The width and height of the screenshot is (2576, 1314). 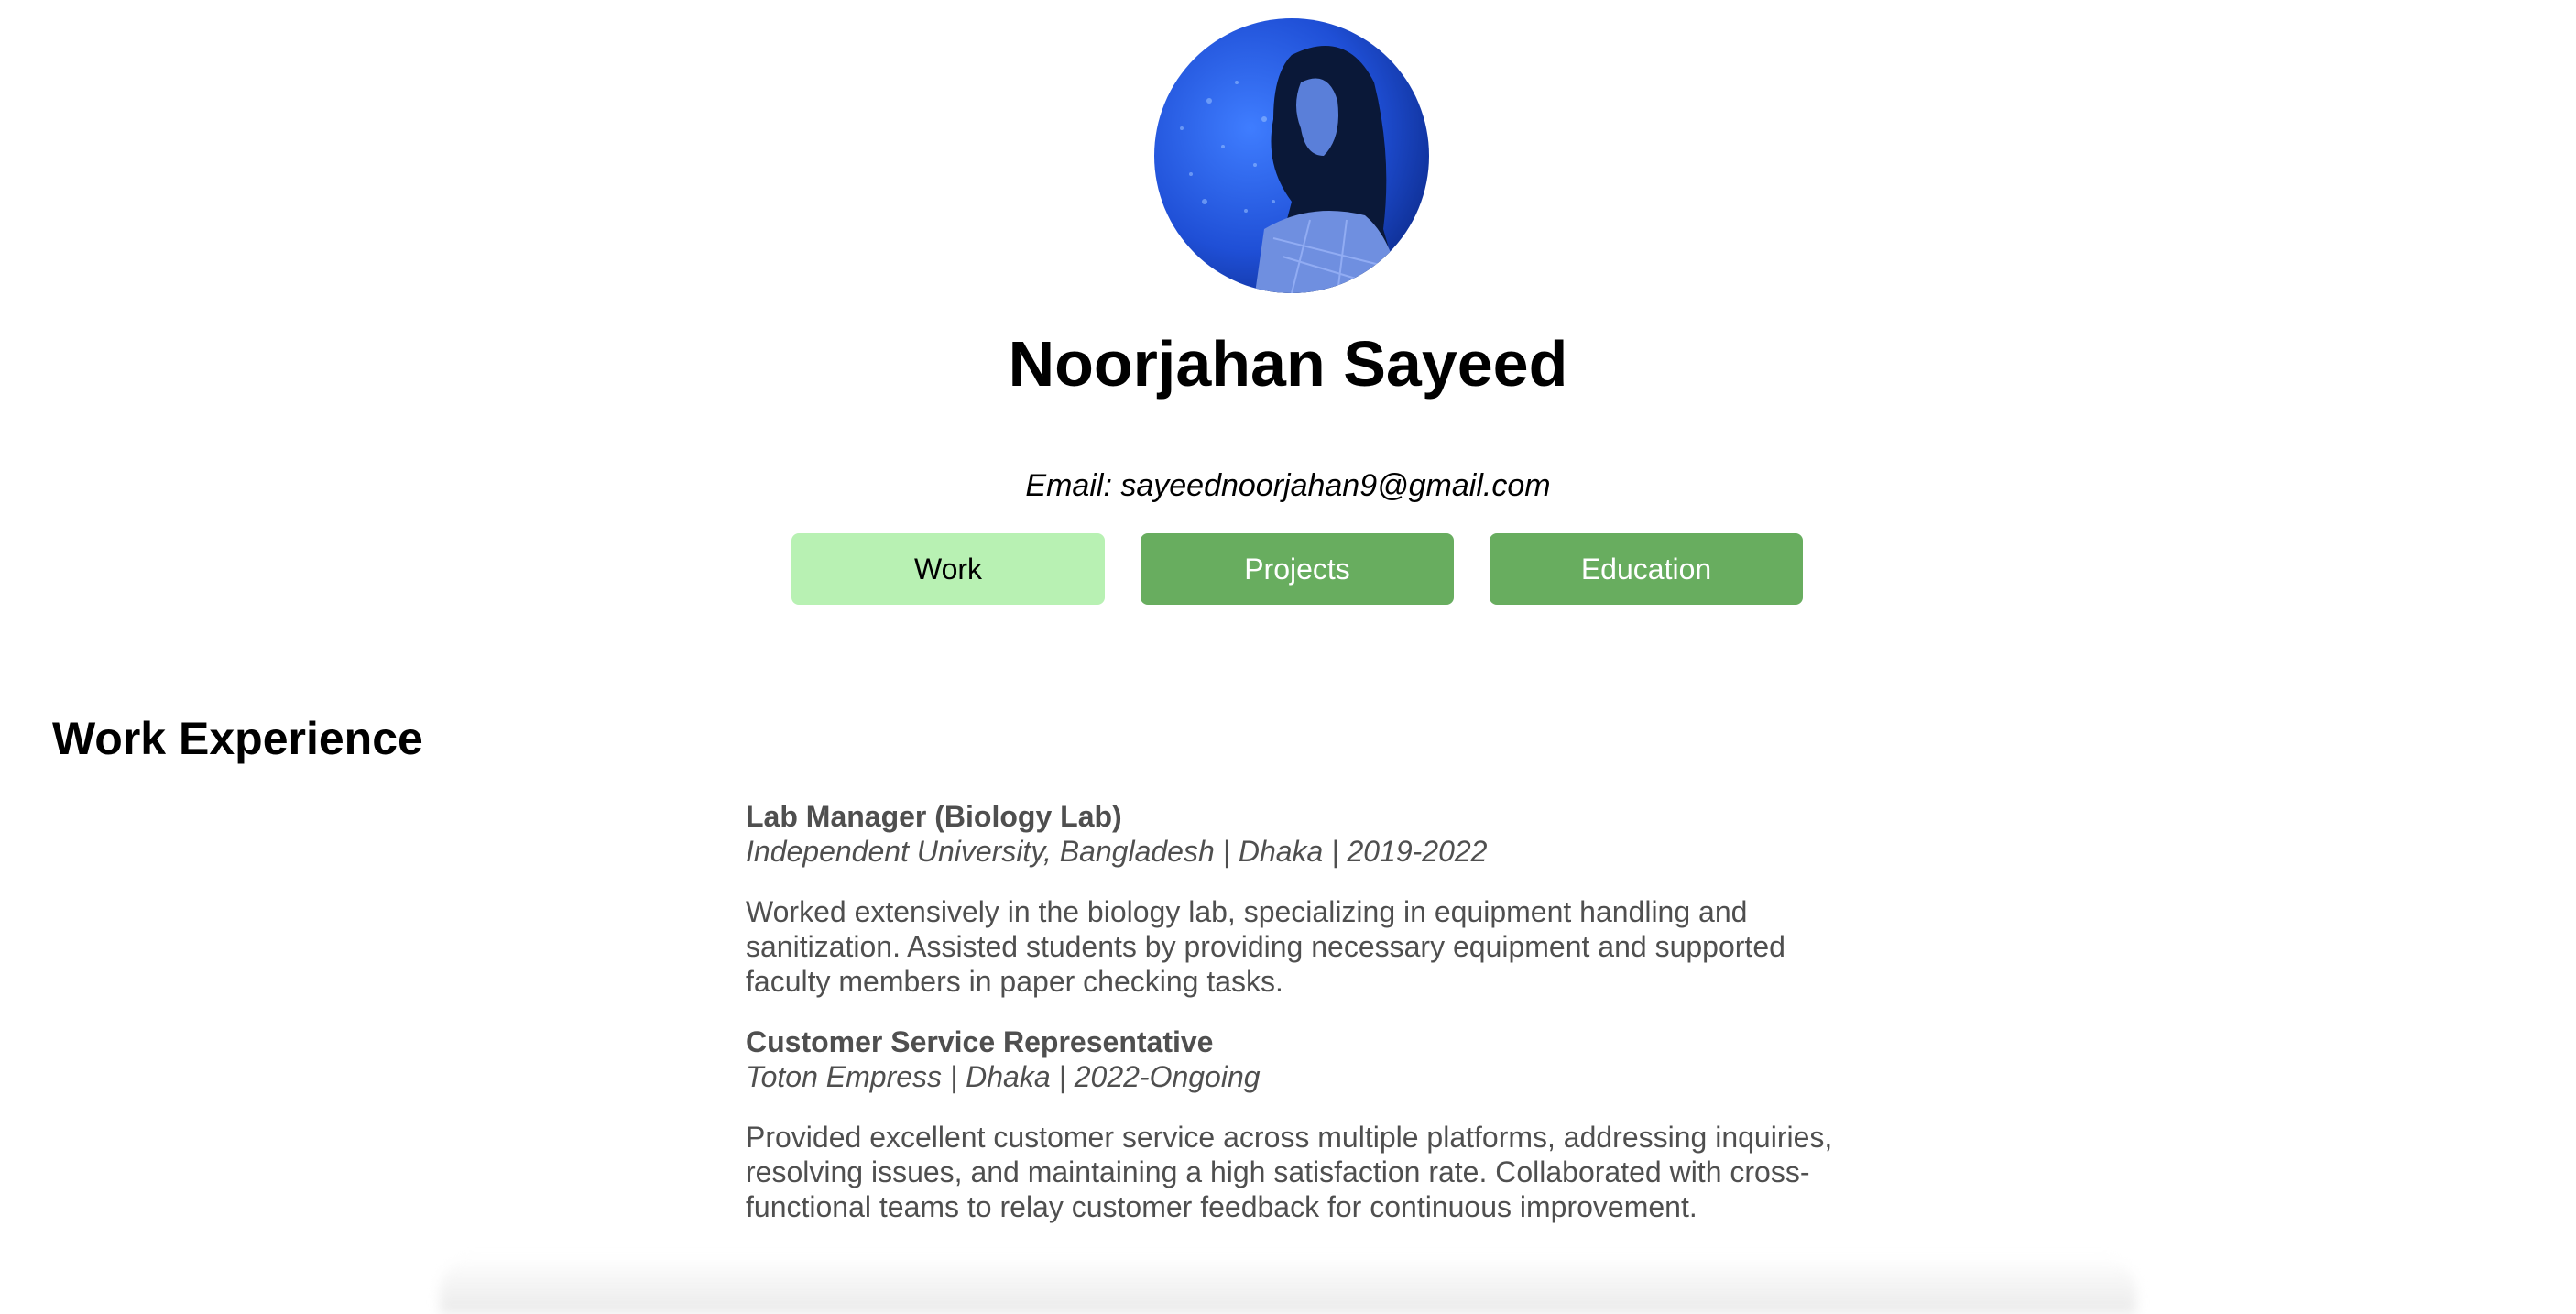 I want to click on job-title: Lab Manager (Biology Lab), so click(x=934, y=816).